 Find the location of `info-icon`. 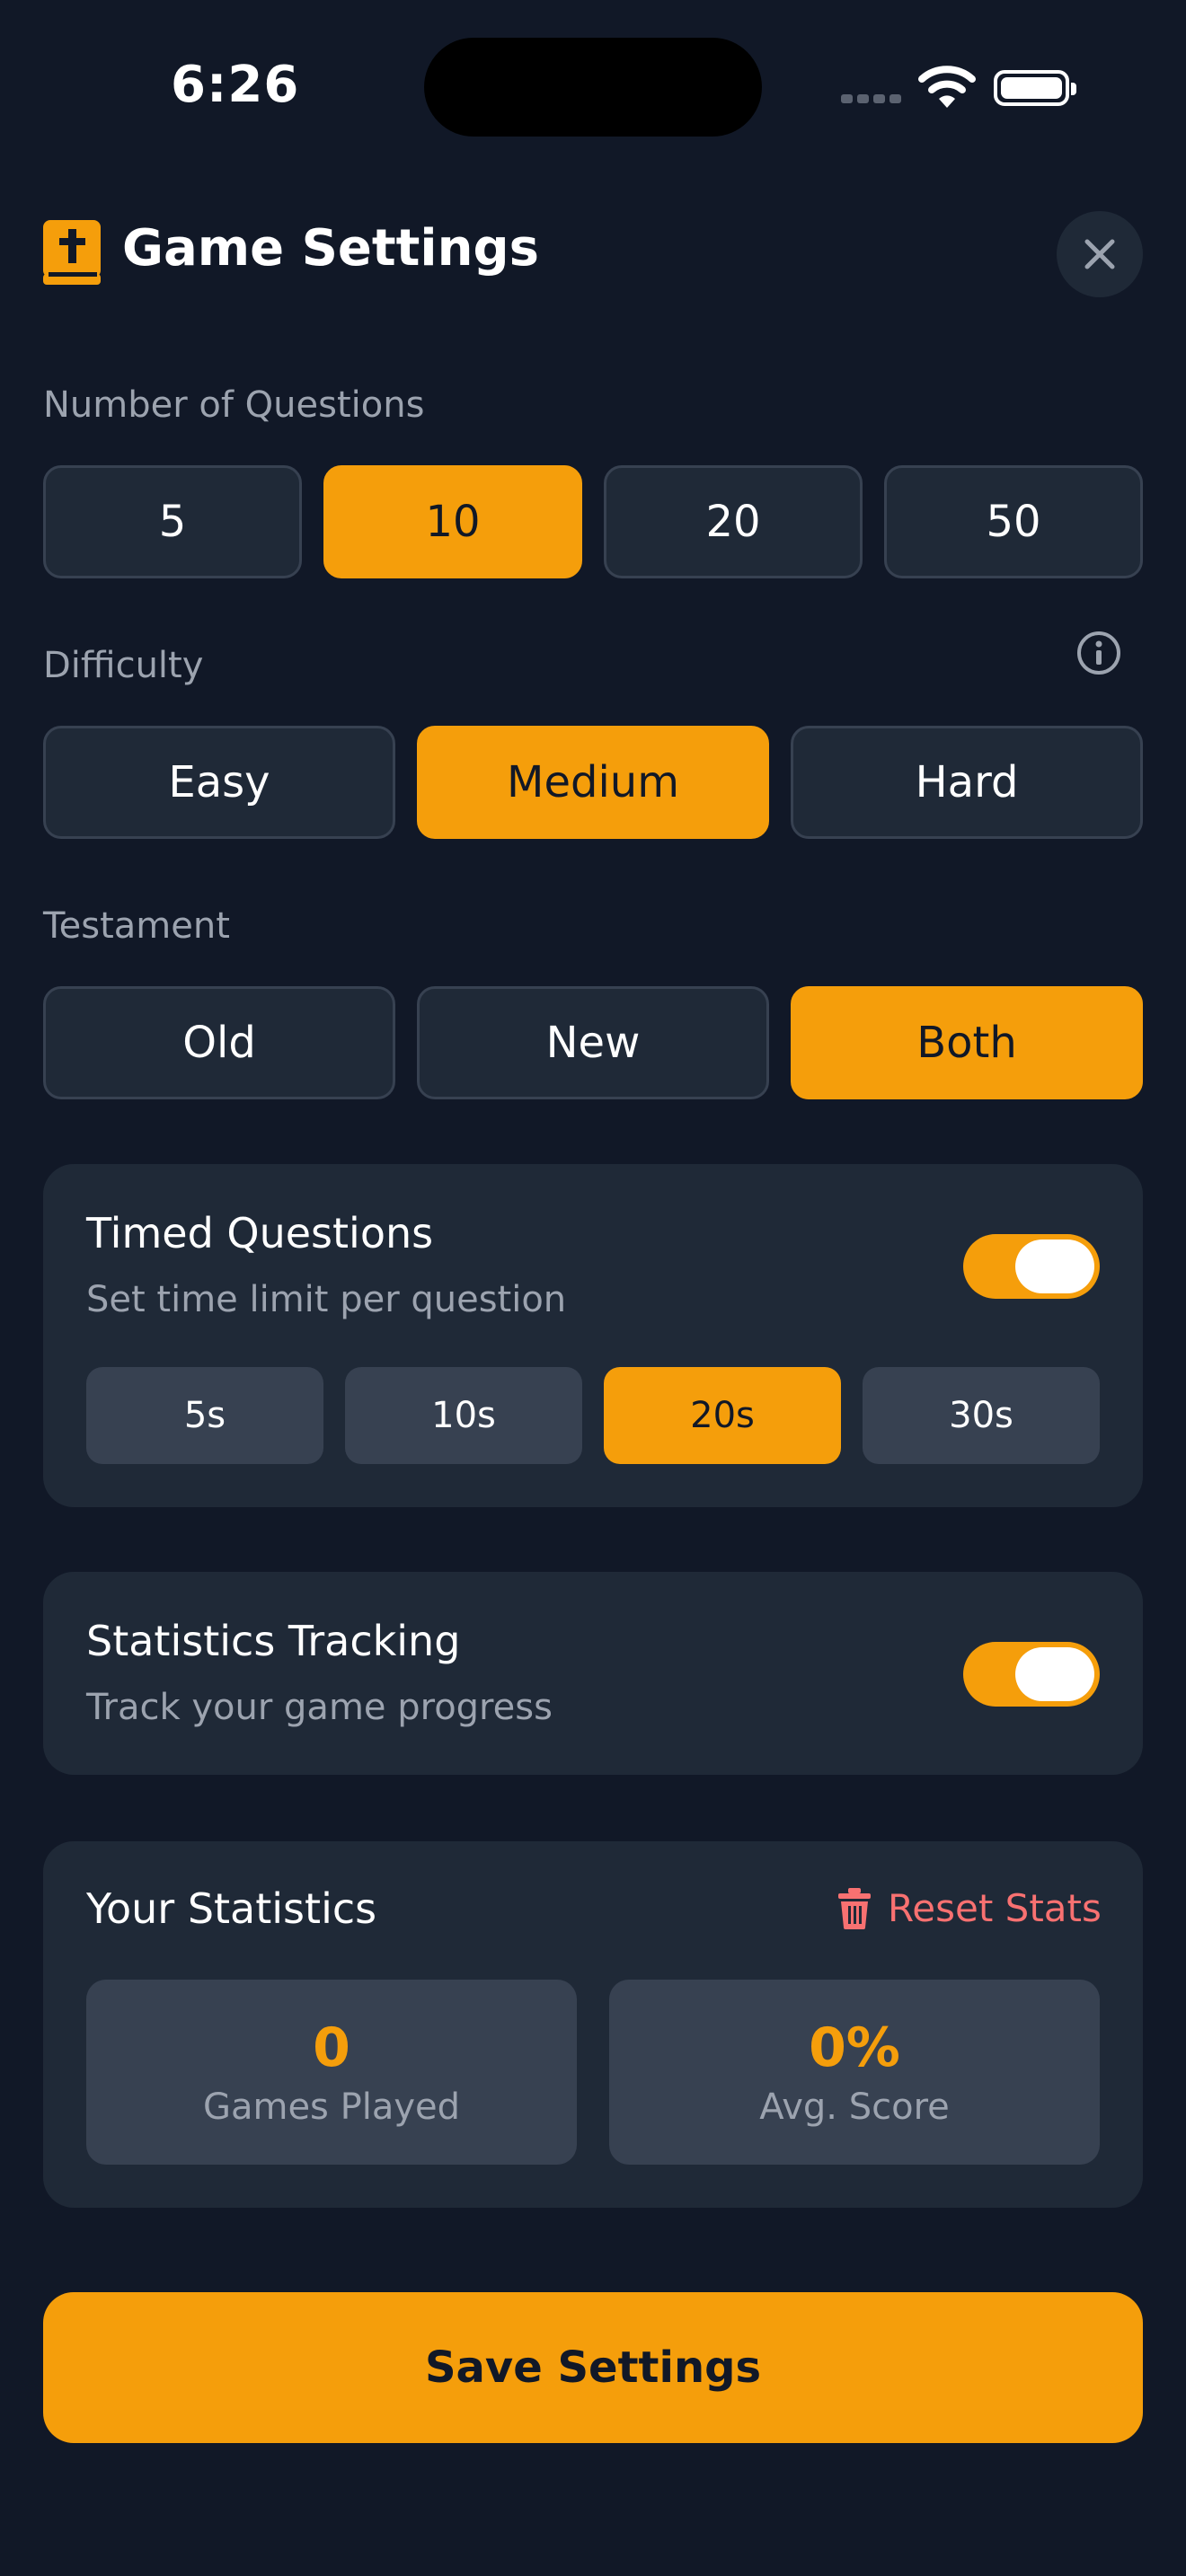

info-icon is located at coordinates (1098, 653).